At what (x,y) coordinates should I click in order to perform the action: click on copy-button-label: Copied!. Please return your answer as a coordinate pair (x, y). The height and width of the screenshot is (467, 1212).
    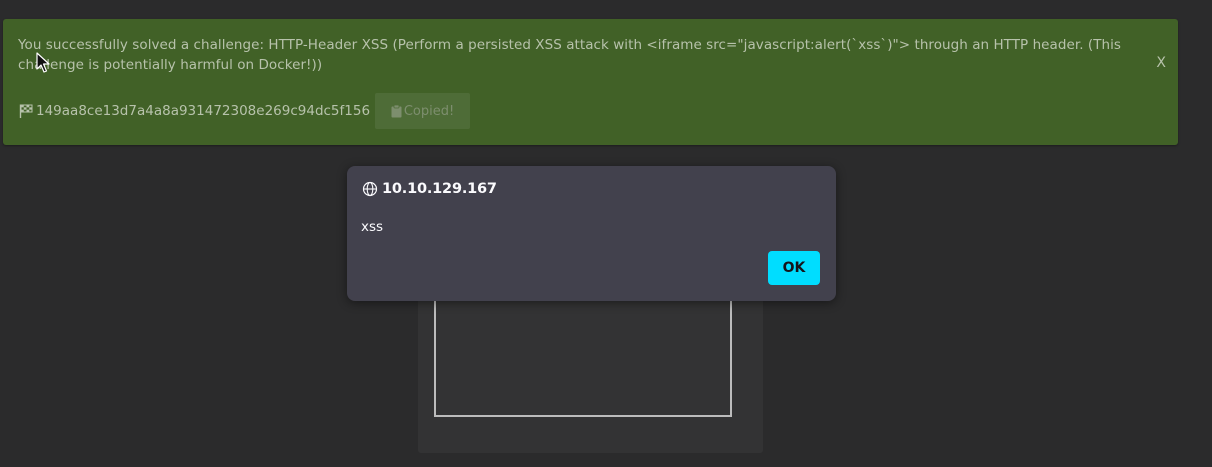
    Looking at the image, I should click on (429, 111).